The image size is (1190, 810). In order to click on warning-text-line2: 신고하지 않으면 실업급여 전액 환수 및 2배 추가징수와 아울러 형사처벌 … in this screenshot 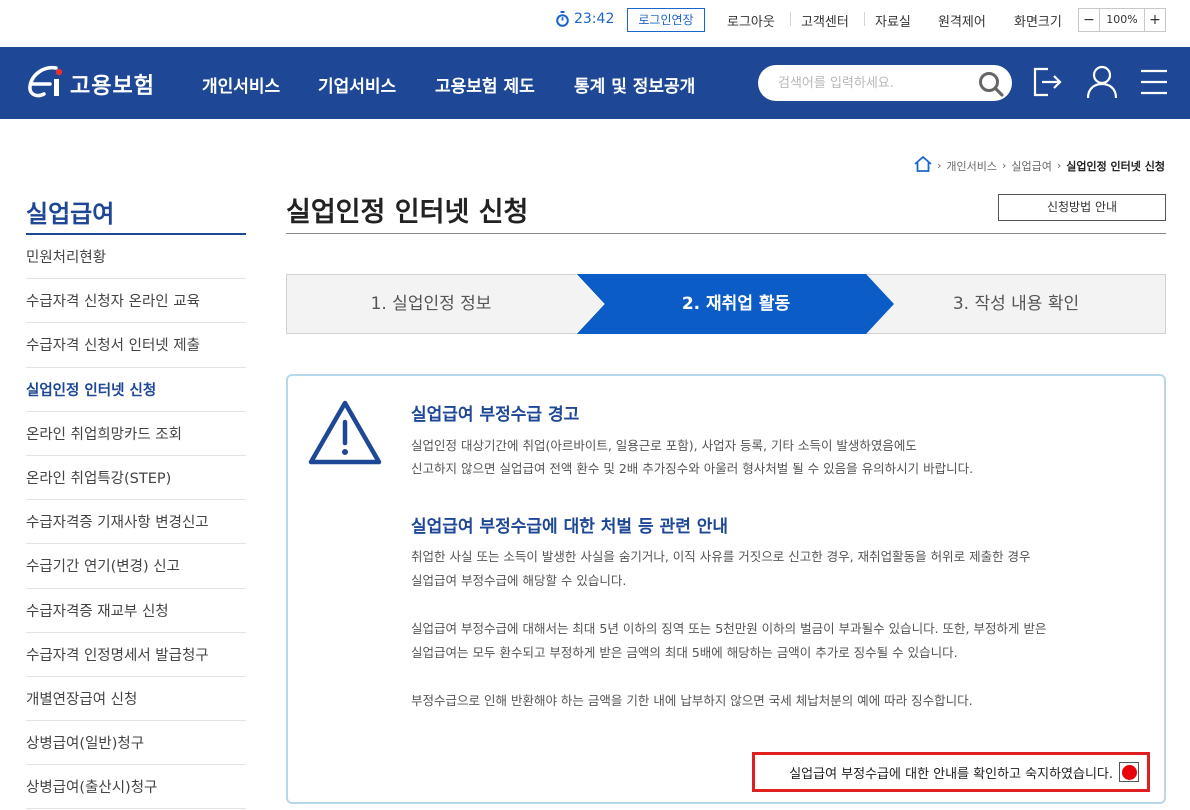, I will do `click(692, 468)`.